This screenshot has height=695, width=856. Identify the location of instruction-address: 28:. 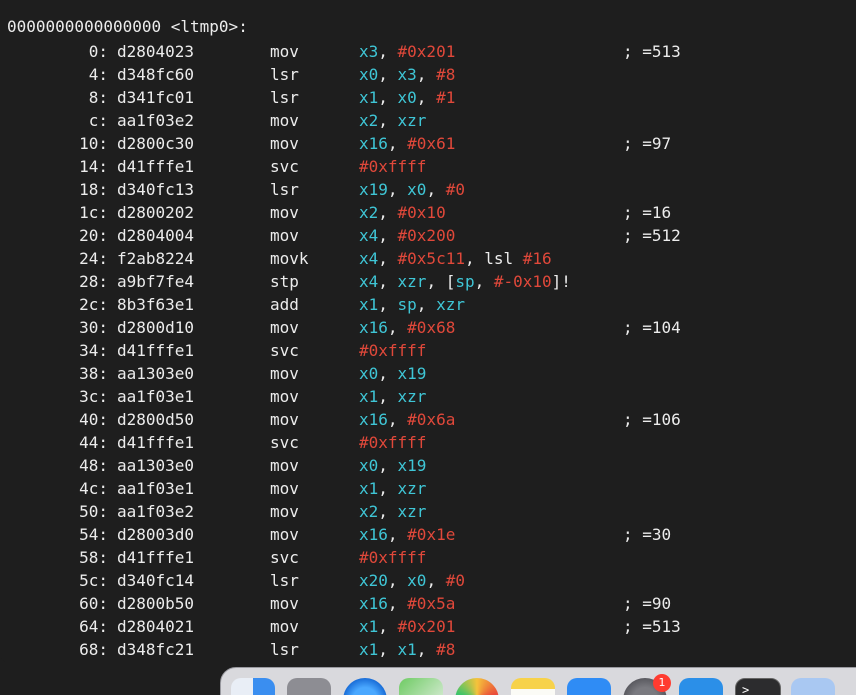
(93, 281).